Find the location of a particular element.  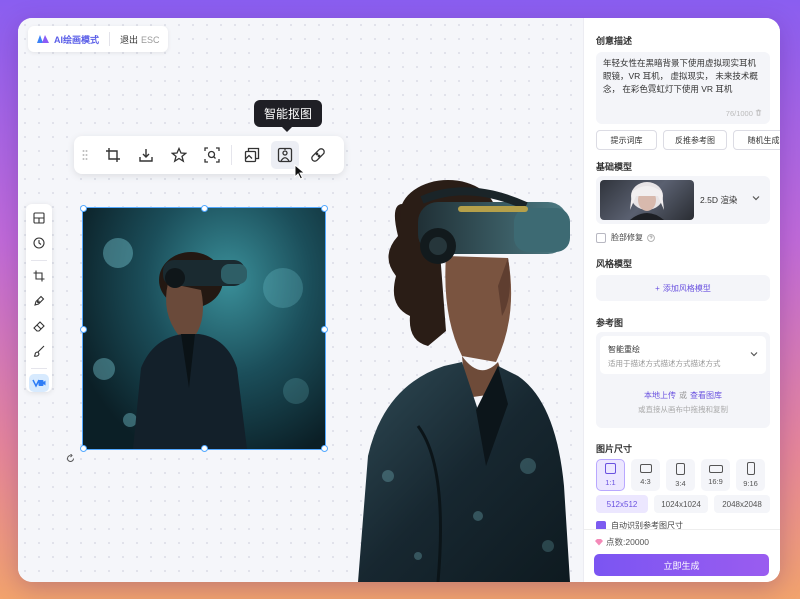

brush-tool-button is located at coordinates (39, 351).